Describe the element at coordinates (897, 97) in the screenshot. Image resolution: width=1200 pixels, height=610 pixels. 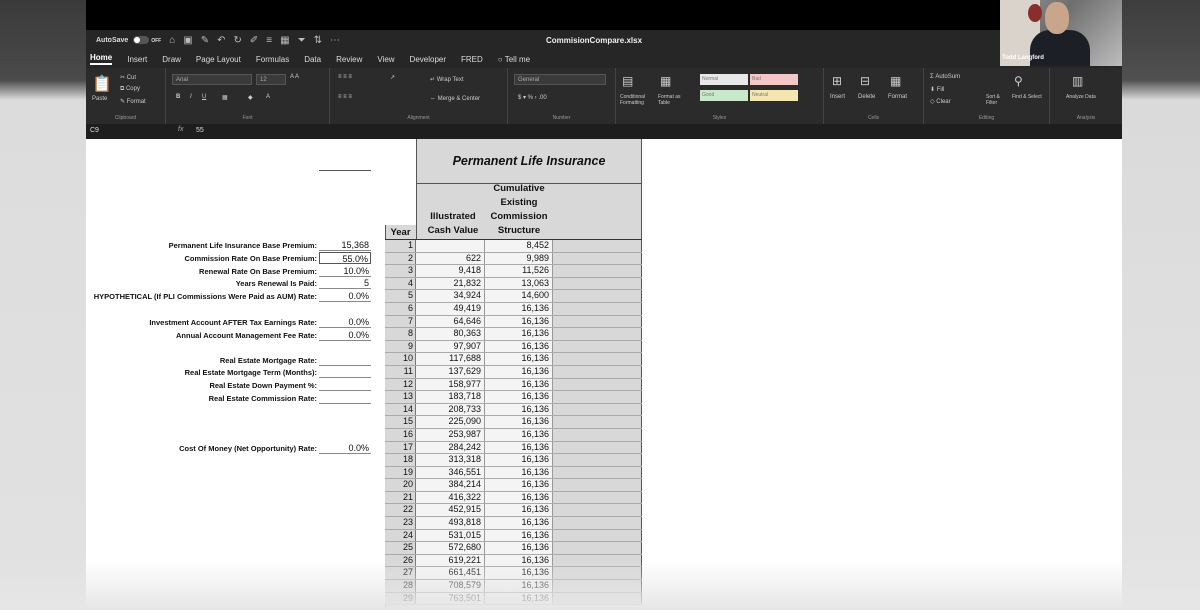
I see `format-button: Format` at that location.